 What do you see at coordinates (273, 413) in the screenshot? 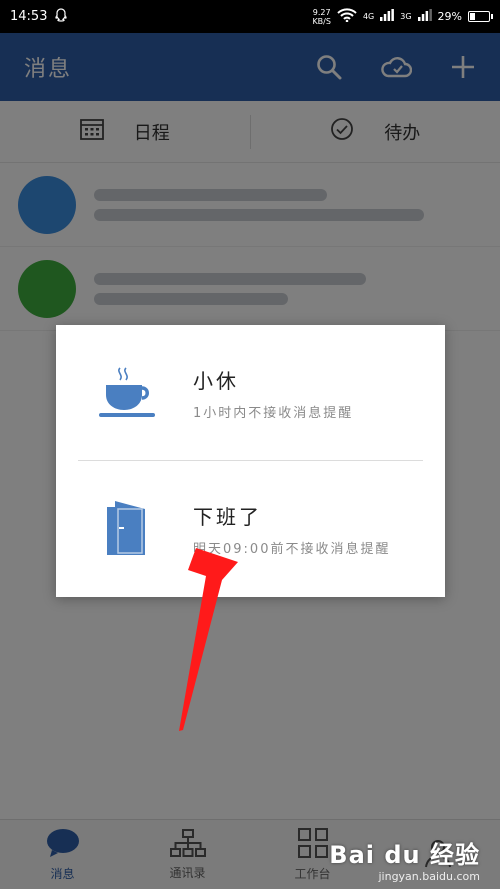
I see `option-description: 1小时内不接收消息提醒` at bounding box center [273, 413].